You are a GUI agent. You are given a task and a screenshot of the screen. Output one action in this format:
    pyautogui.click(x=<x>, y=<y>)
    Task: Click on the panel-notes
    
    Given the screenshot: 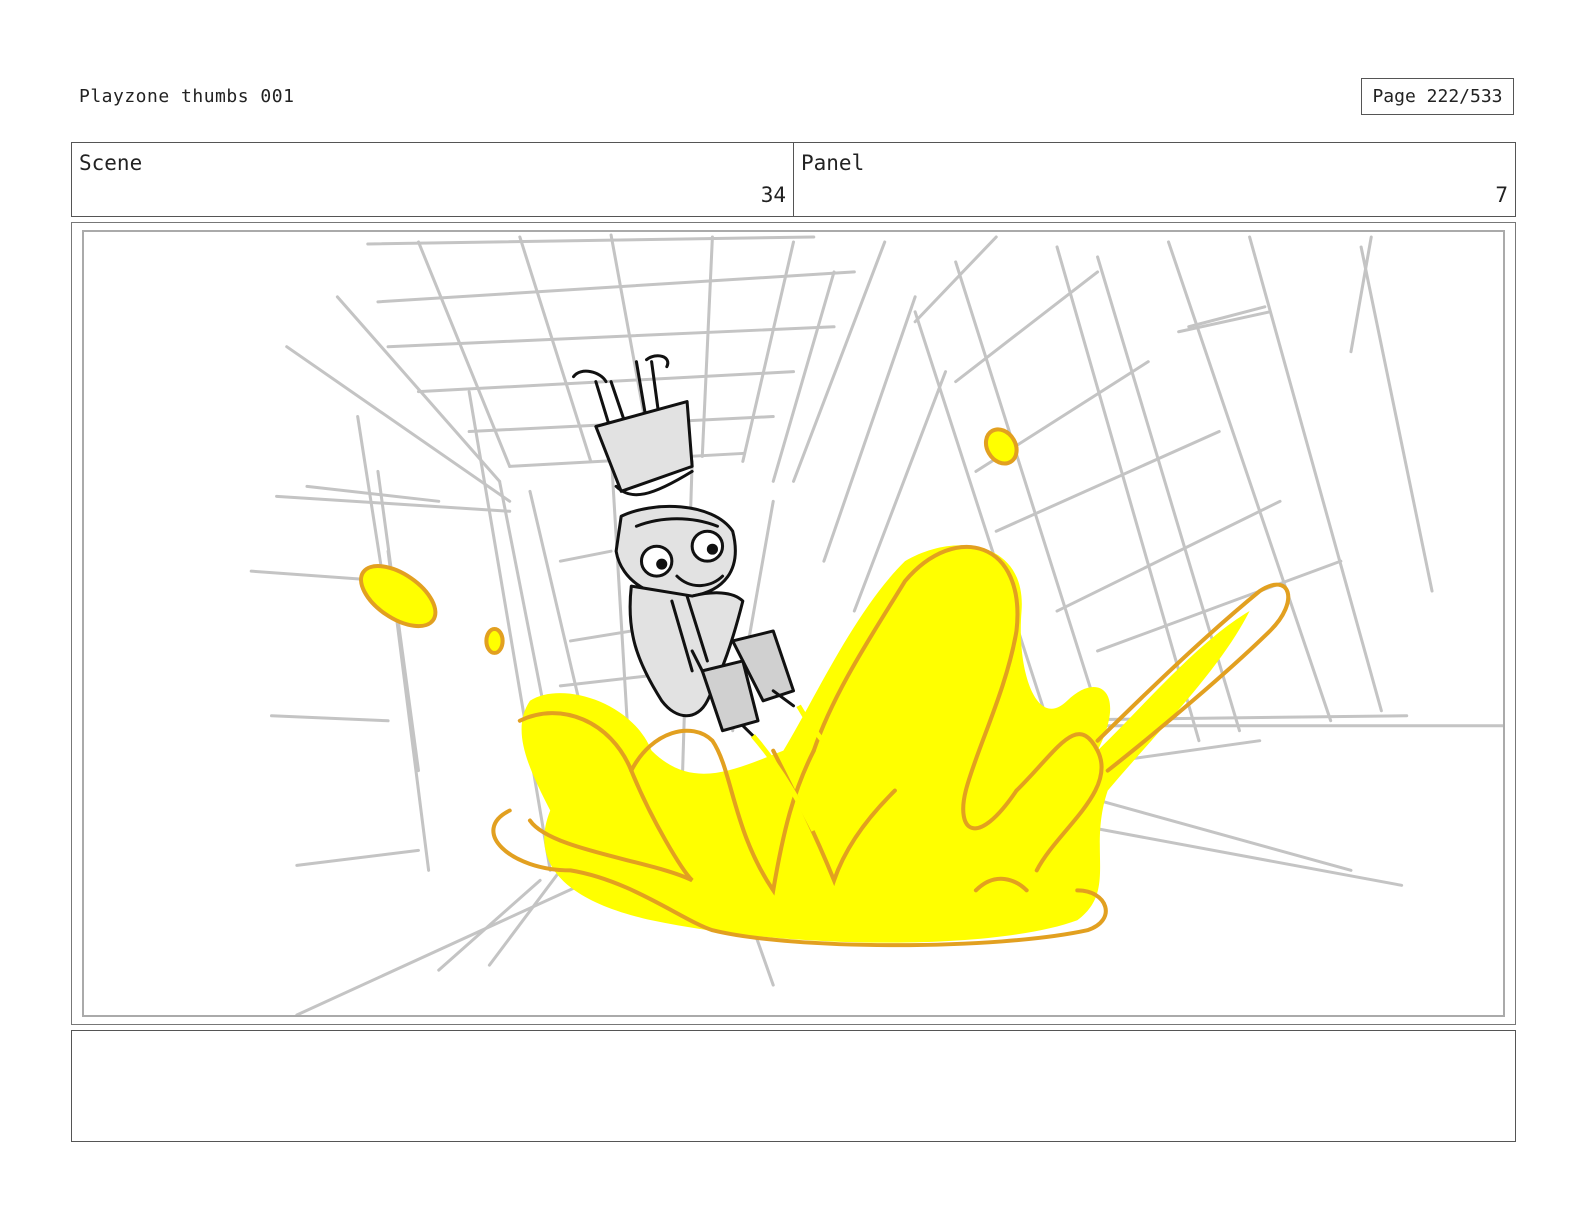 What is the action you would take?
    pyautogui.click(x=793, y=1086)
    